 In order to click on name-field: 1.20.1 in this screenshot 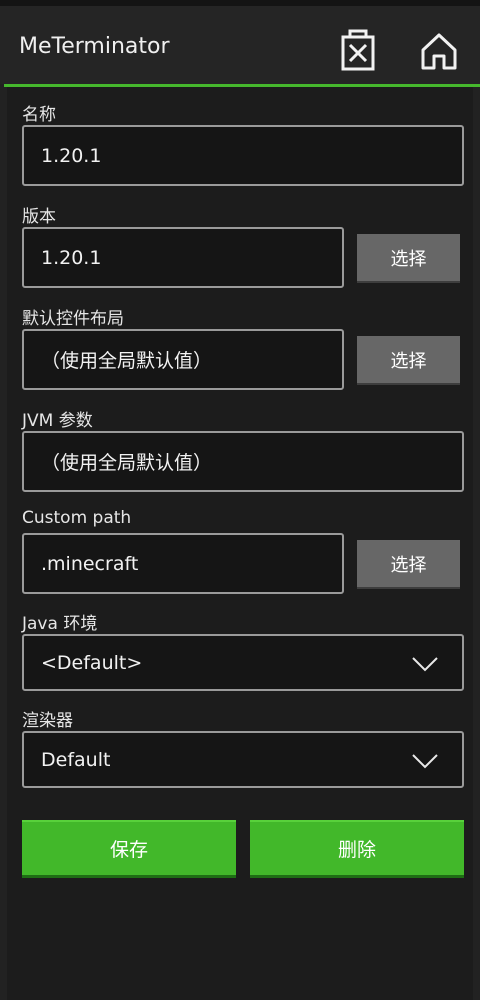, I will do `click(243, 155)`.